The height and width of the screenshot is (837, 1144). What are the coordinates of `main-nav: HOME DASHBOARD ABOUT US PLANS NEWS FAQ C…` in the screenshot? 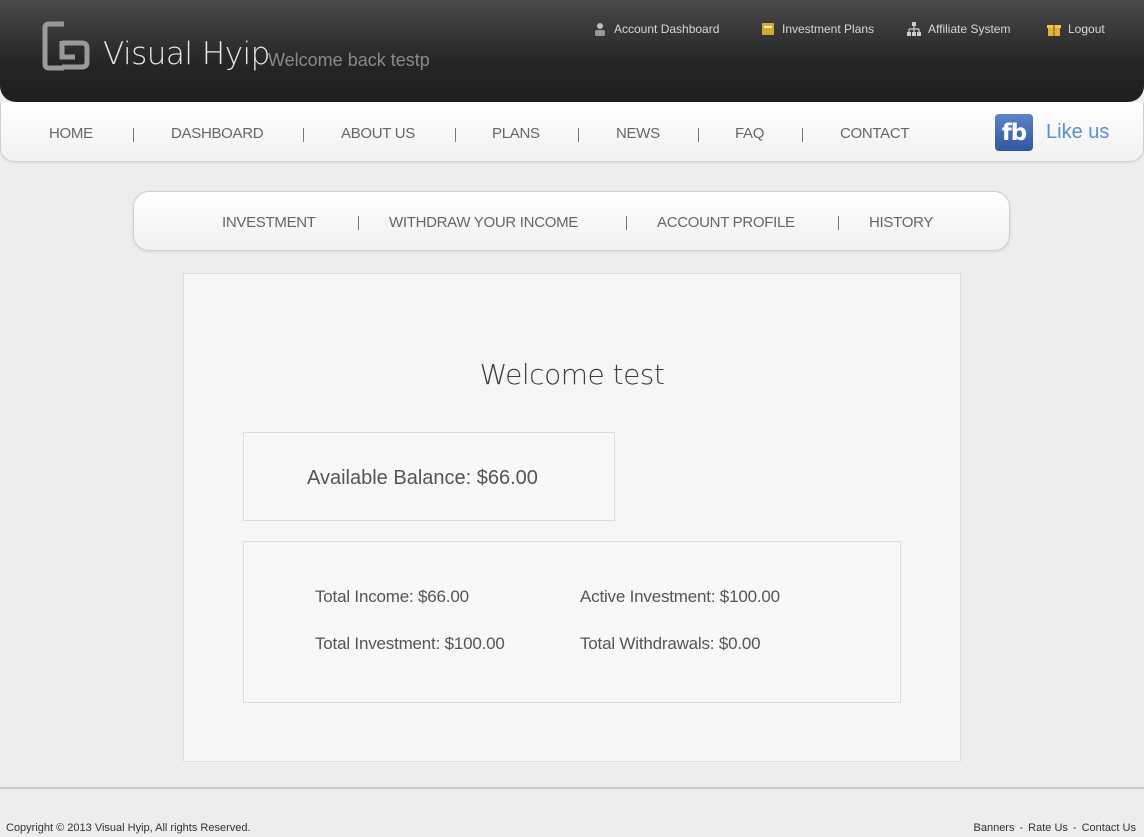 It's located at (572, 132).